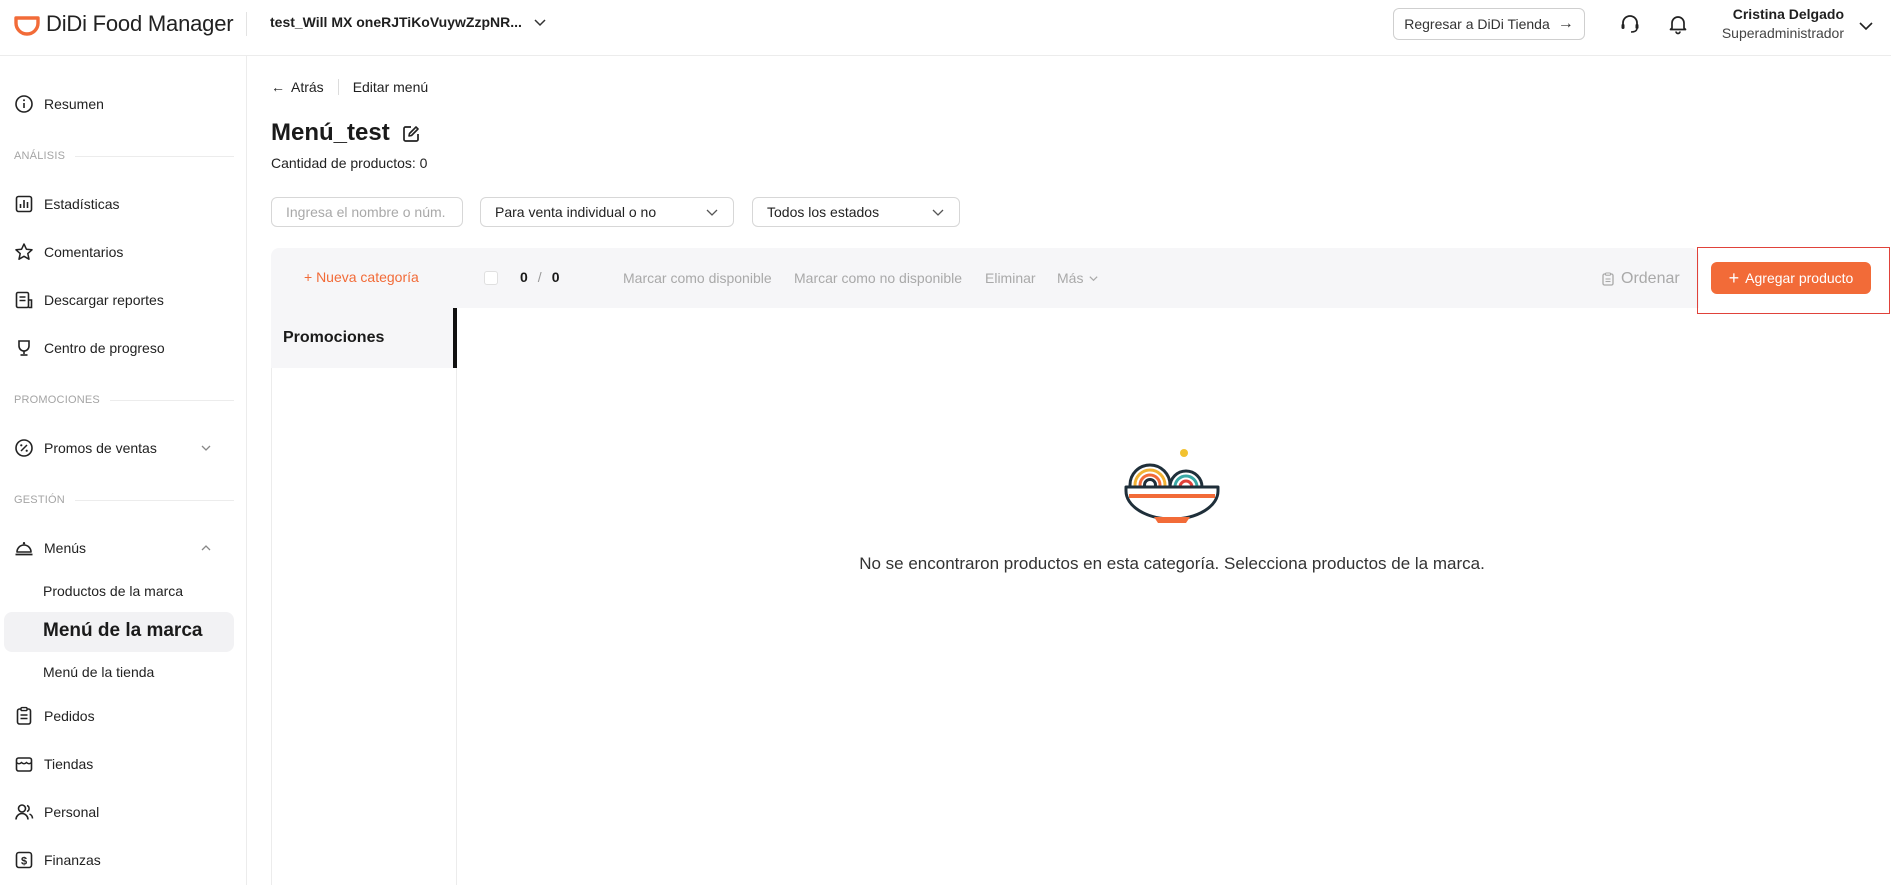 The height and width of the screenshot is (885, 1891). Describe the element at coordinates (122, 631) in the screenshot. I see `sidebar-subitem-menu-marca: Menú de la marca` at that location.